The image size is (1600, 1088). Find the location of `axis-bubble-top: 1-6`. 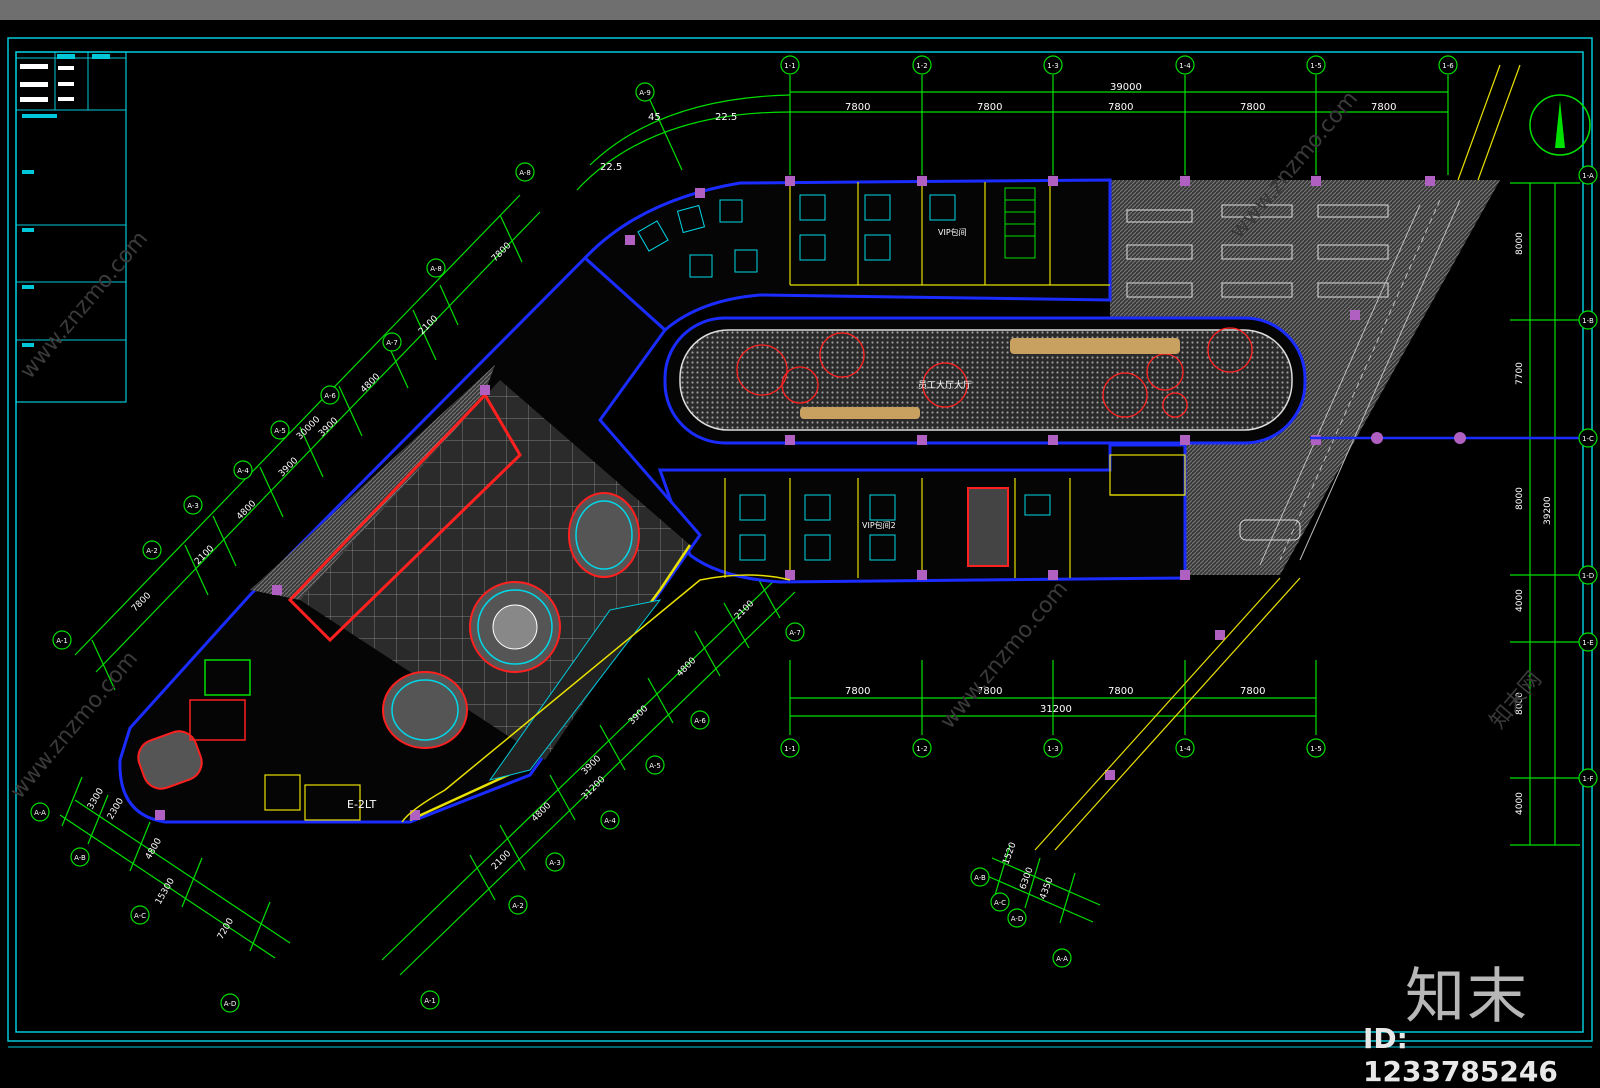

axis-bubble-top: 1-6 is located at coordinates (1448, 65).